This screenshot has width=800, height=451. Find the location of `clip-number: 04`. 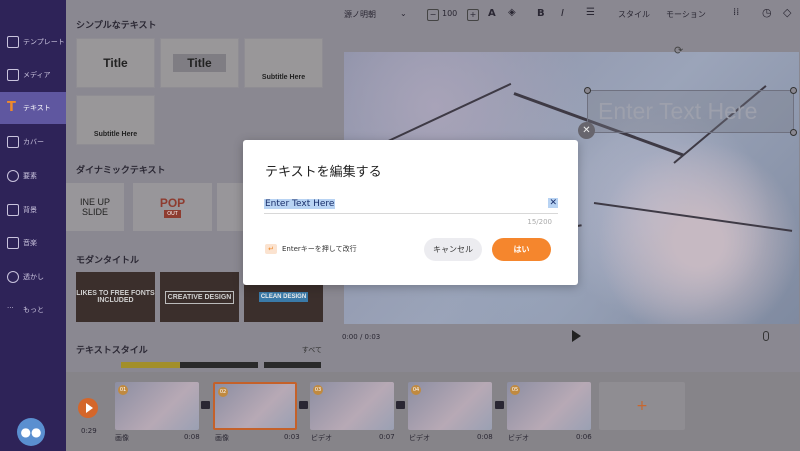

clip-number: 04 is located at coordinates (416, 390).